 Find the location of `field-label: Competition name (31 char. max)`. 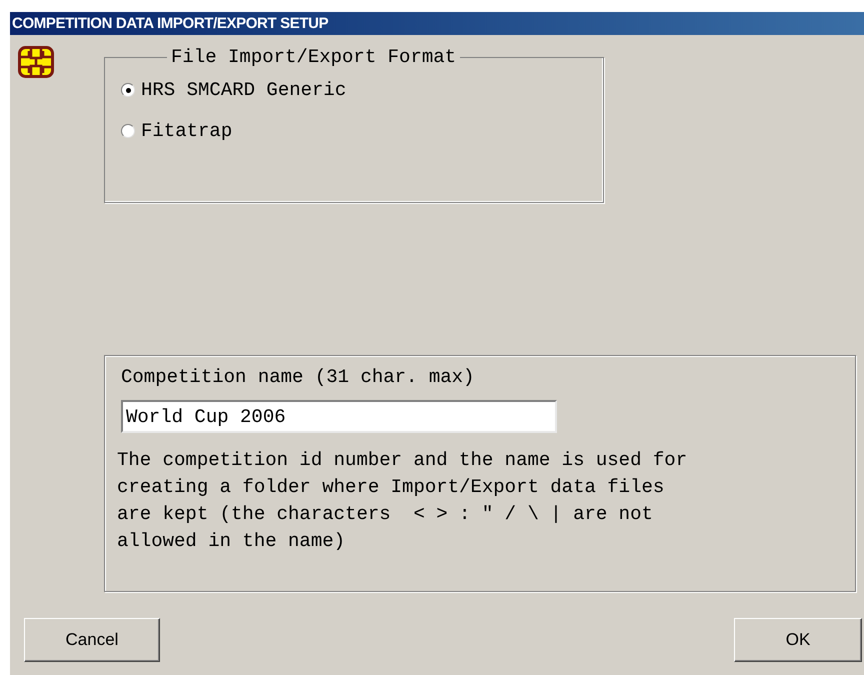

field-label: Competition name (31 char. max) is located at coordinates (298, 377).